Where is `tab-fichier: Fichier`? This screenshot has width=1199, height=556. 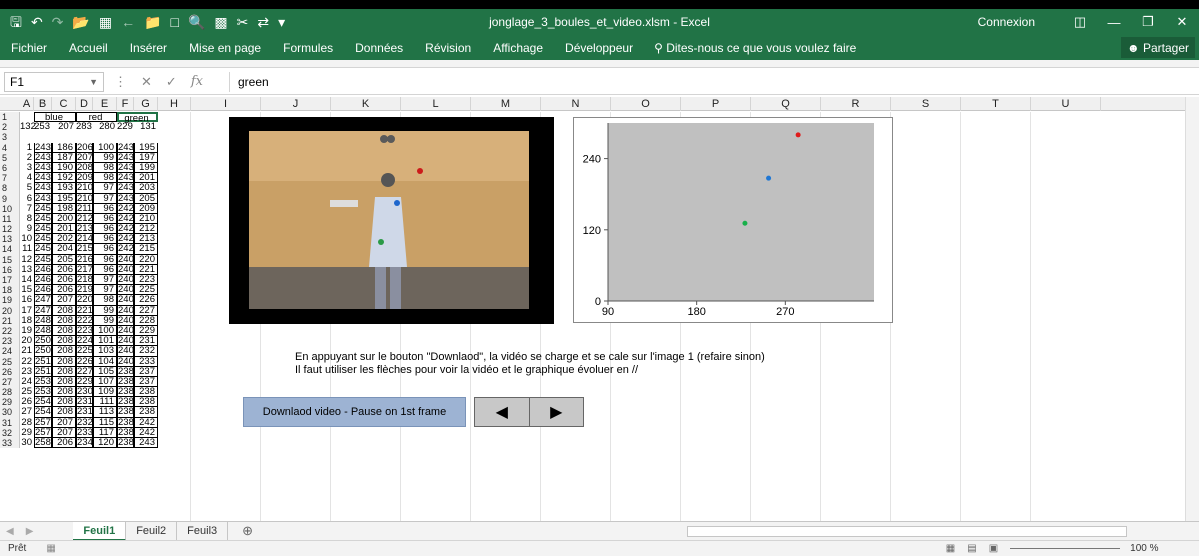 tab-fichier: Fichier is located at coordinates (29, 48).